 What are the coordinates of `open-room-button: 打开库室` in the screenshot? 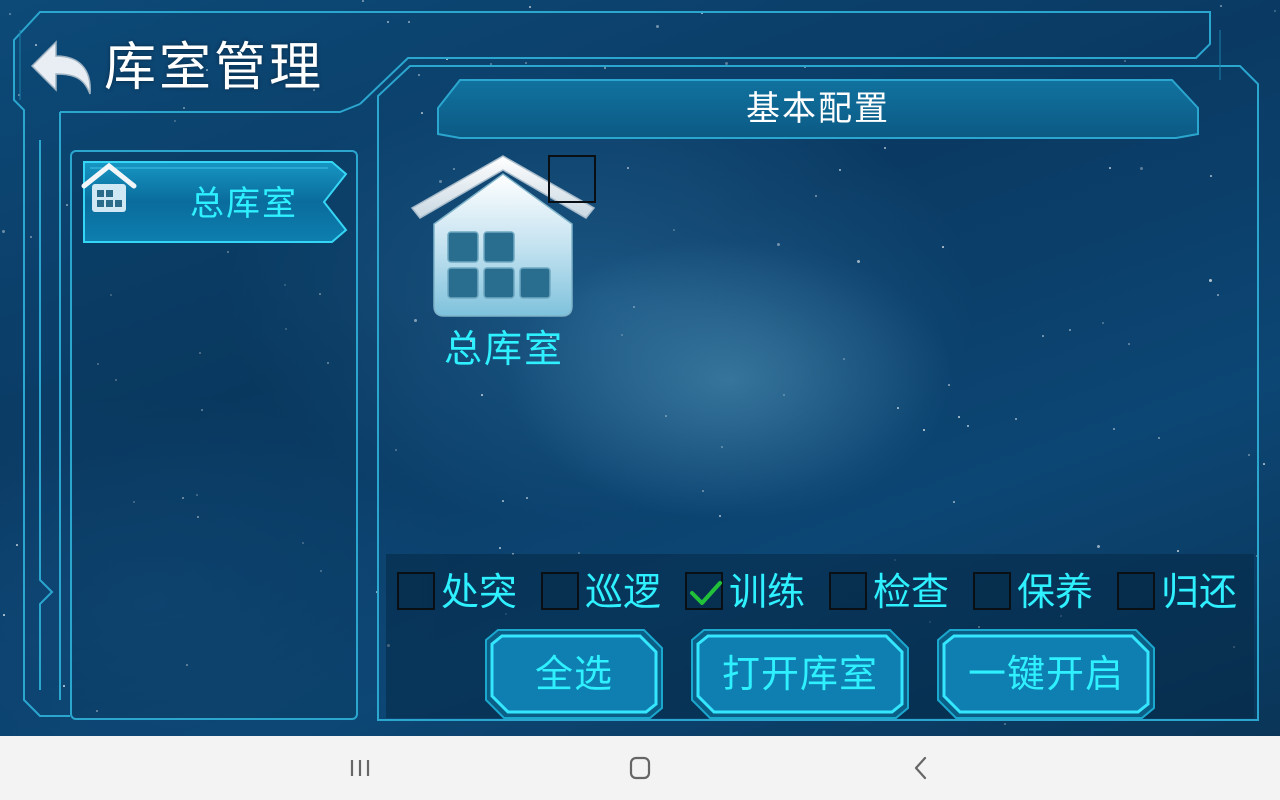 It's located at (800, 674).